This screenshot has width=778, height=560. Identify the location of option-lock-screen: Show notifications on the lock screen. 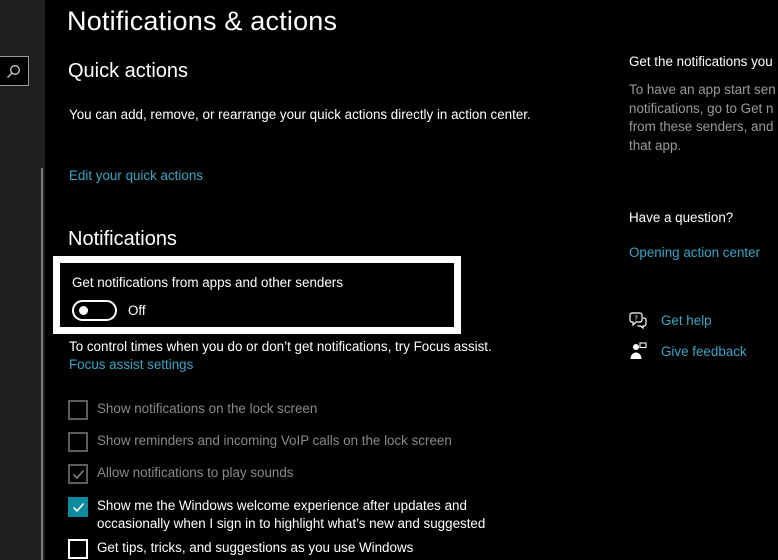
(192, 410).